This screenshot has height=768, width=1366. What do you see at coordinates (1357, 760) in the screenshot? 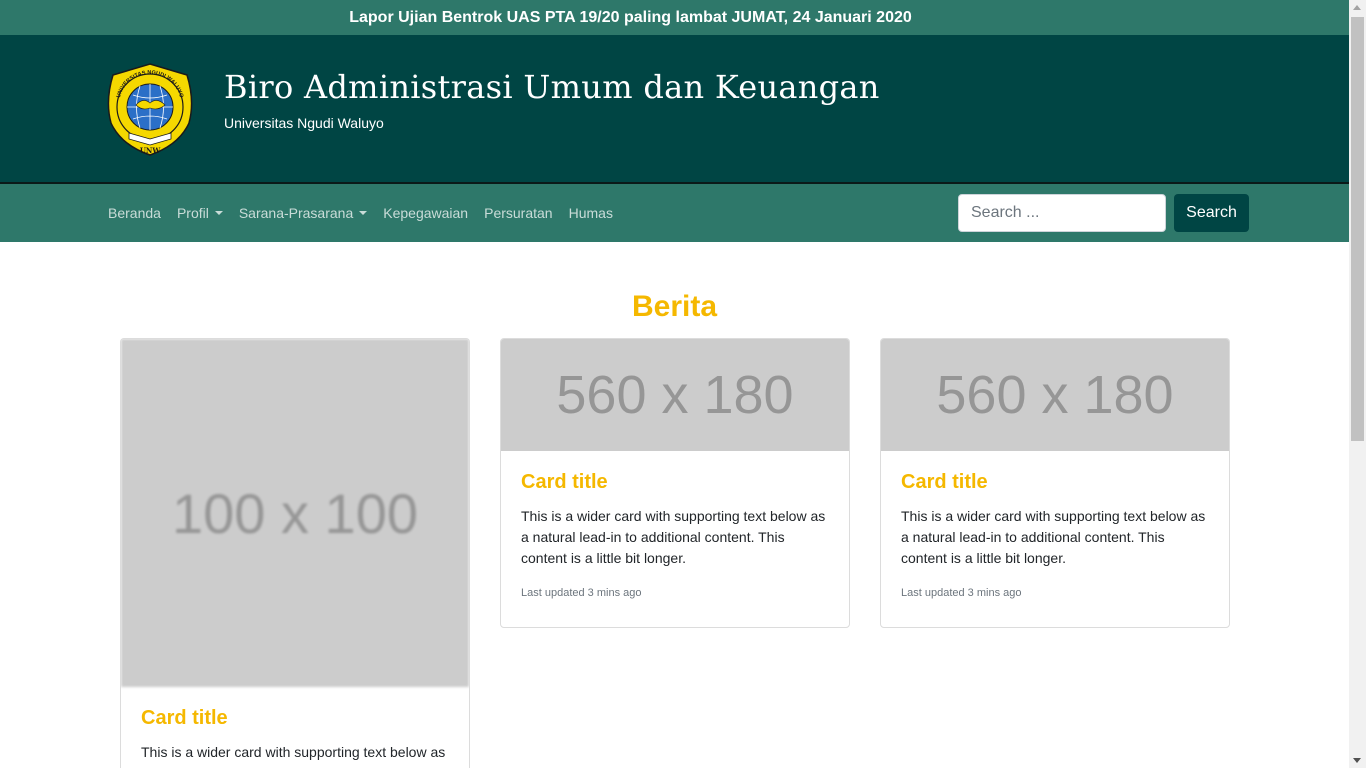
I see `scroll-down-arrow-icon` at bounding box center [1357, 760].